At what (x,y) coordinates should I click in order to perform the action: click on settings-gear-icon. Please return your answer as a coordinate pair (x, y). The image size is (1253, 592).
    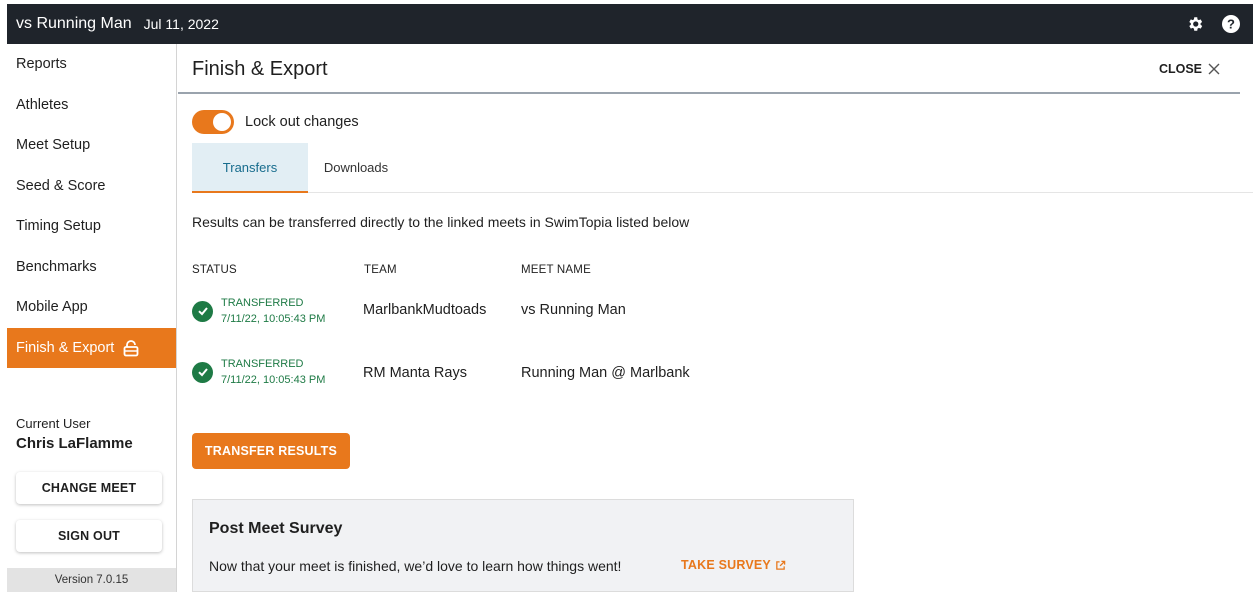
    Looking at the image, I should click on (1195, 24).